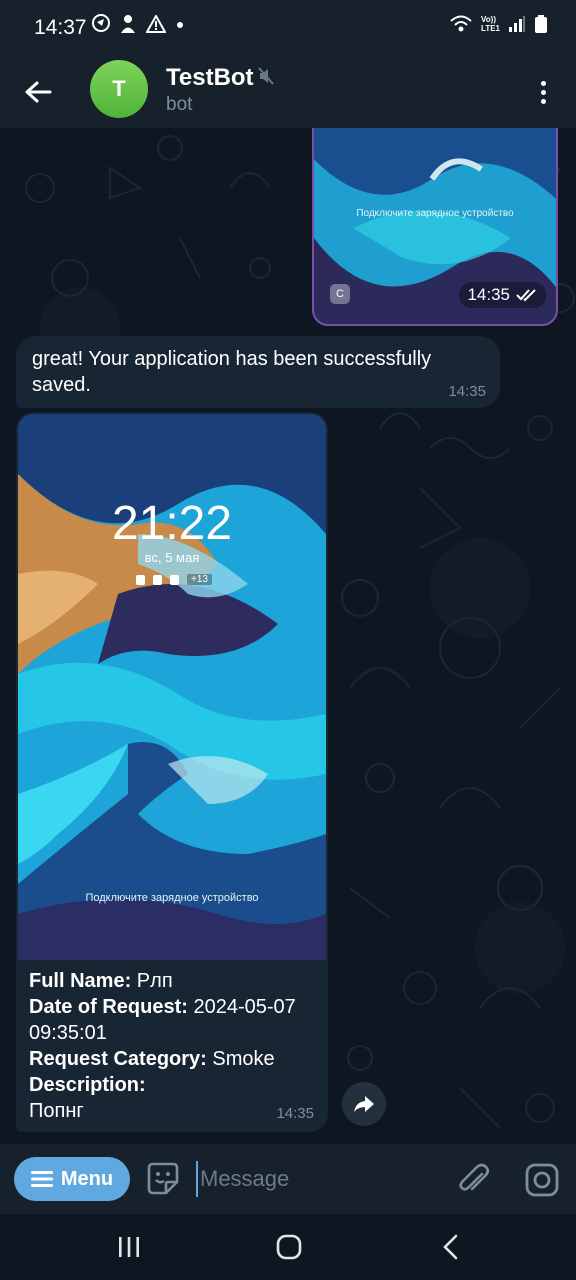 The width and height of the screenshot is (576, 1280). Describe the element at coordinates (288, 93) in the screenshot. I see `chat-header: T TestBot bot` at that location.